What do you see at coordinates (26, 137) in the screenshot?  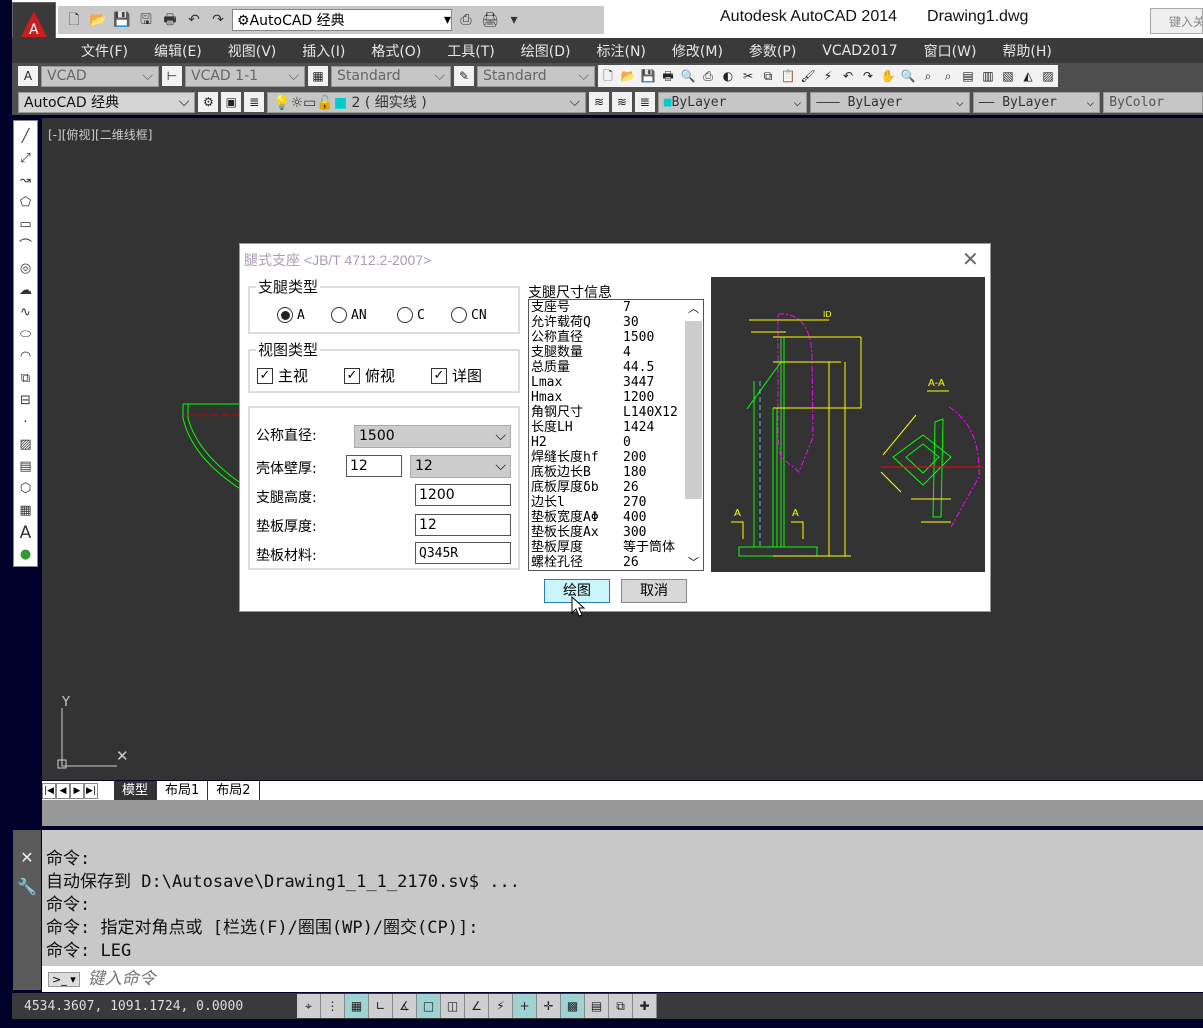 I see `line-icon: ╱` at bounding box center [26, 137].